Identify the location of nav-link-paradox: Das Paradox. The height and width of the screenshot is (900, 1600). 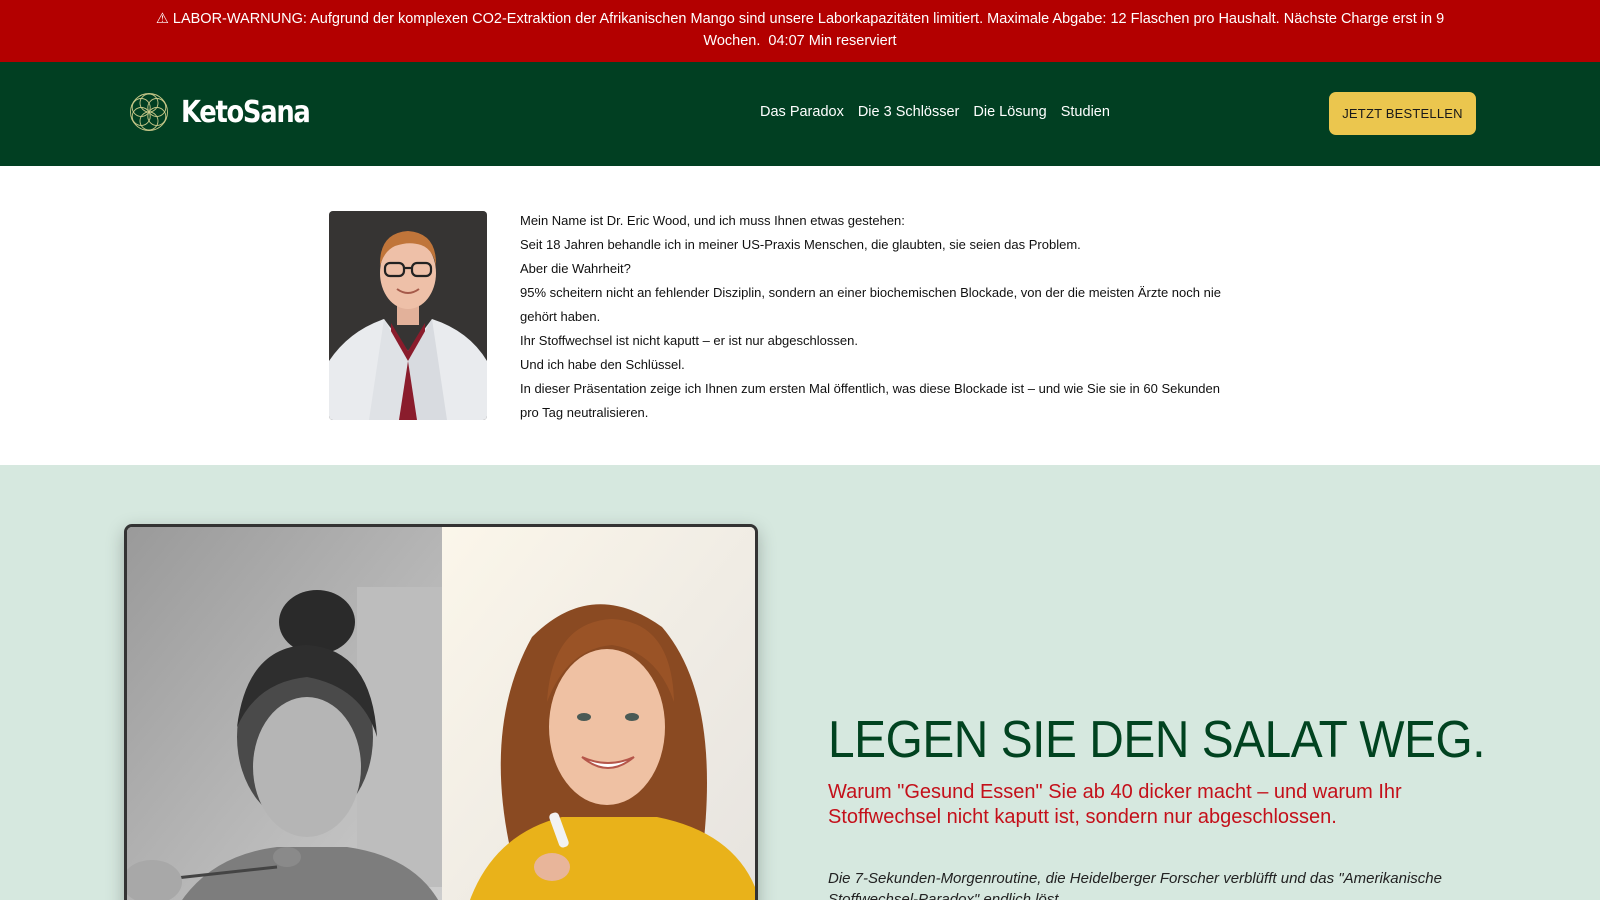
(802, 112).